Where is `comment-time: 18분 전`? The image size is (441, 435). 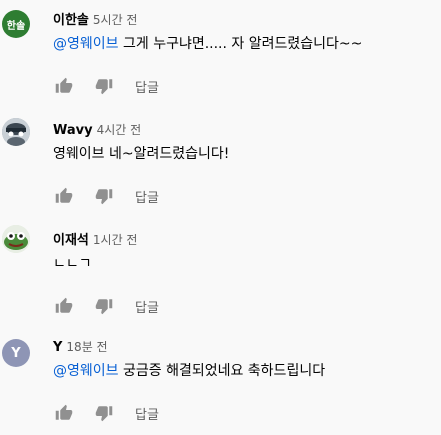 comment-time: 18분 전 is located at coordinates (86, 347).